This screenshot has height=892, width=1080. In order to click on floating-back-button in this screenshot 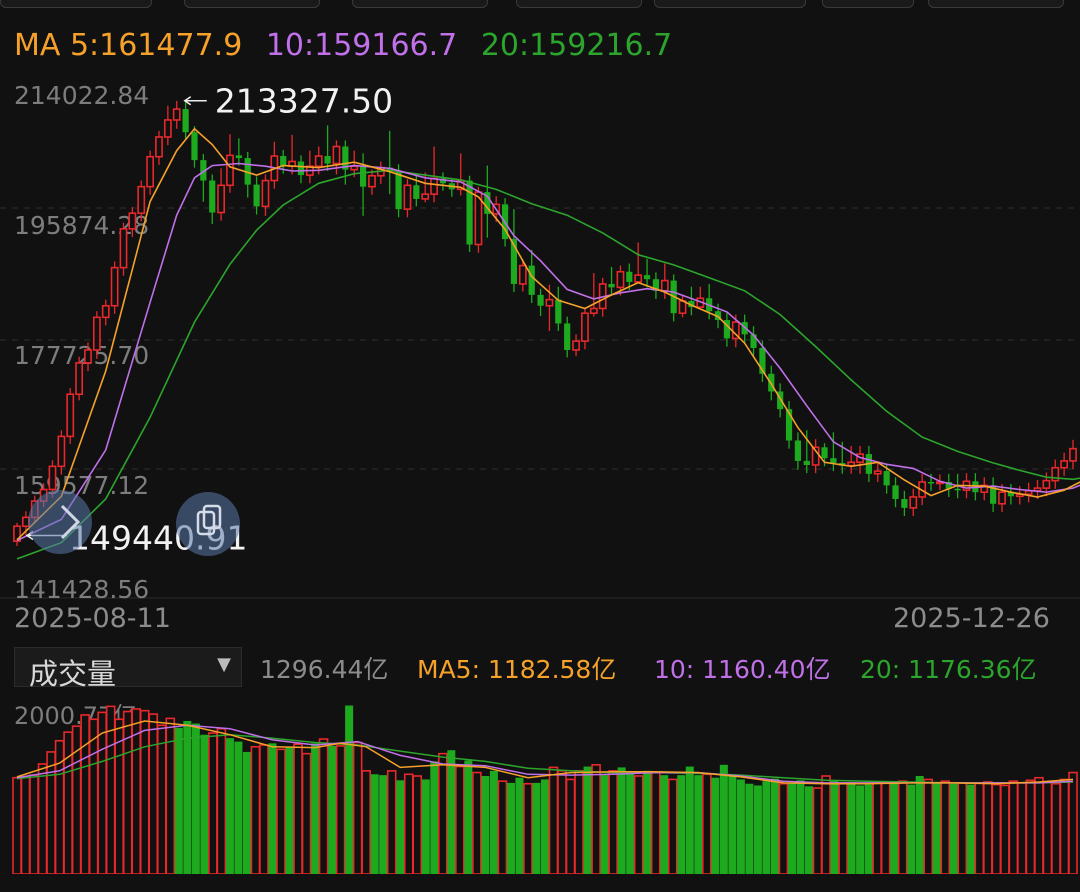, I will do `click(60, 522)`.